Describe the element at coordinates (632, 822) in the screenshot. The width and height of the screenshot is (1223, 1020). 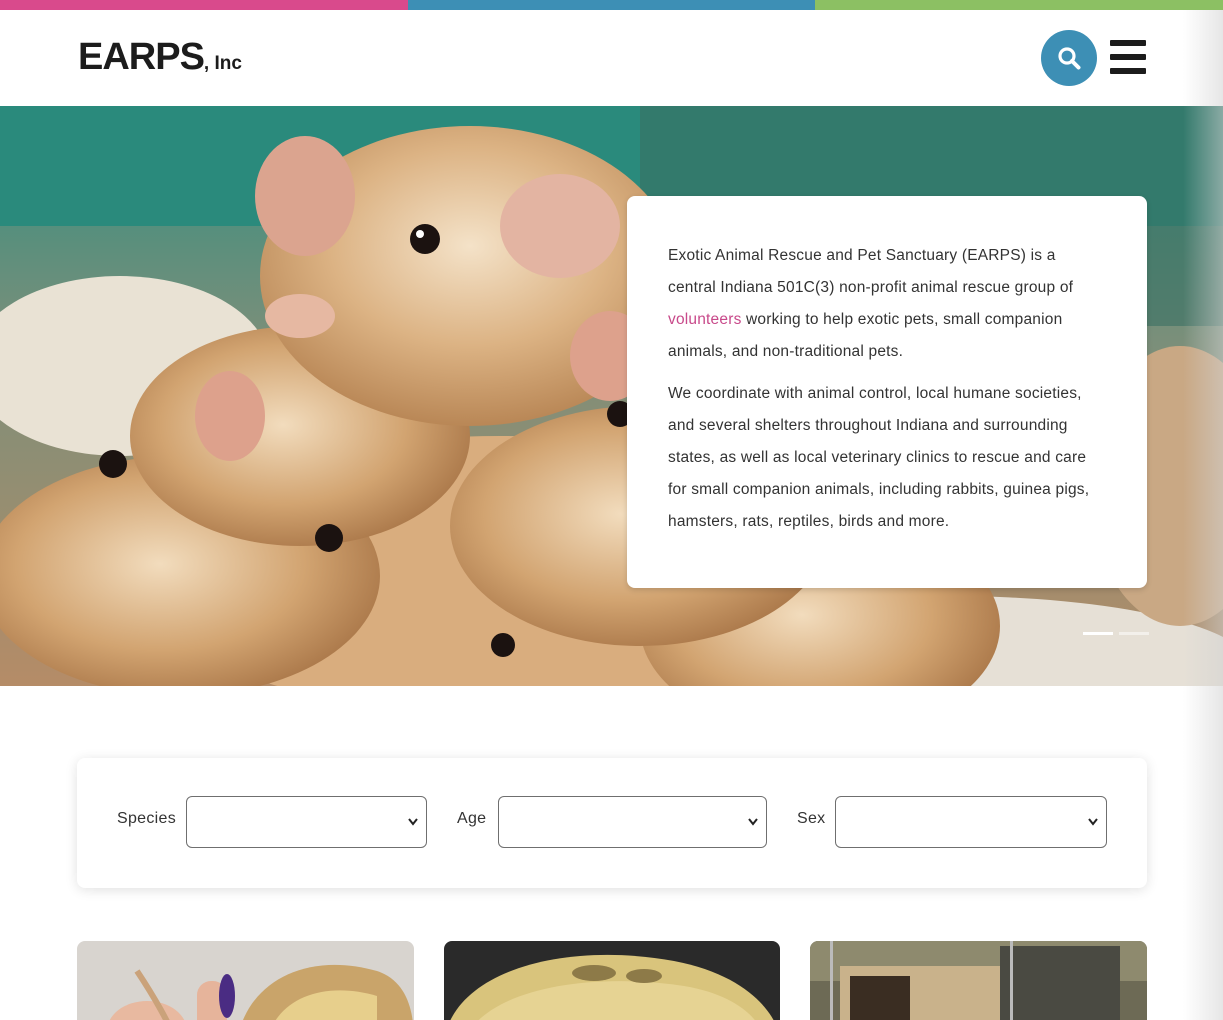
I see `age-select` at that location.